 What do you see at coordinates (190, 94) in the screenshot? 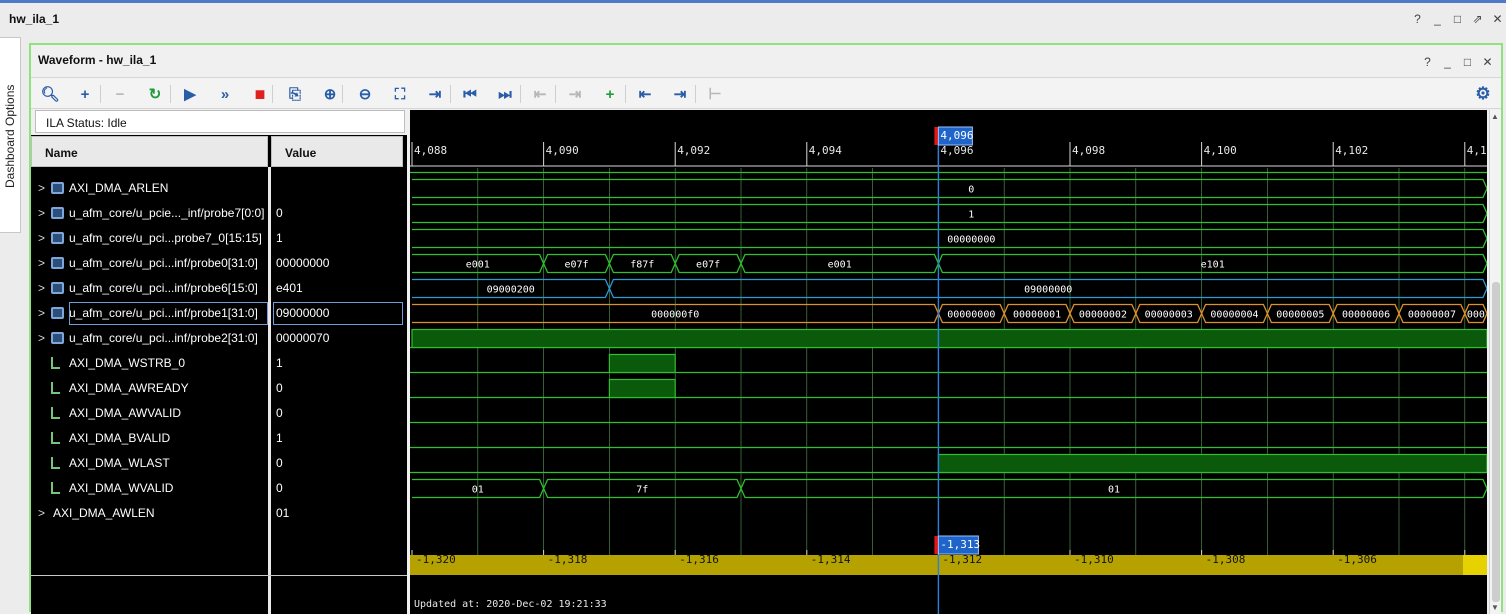
I see `run-trigger-icon: ▶` at bounding box center [190, 94].